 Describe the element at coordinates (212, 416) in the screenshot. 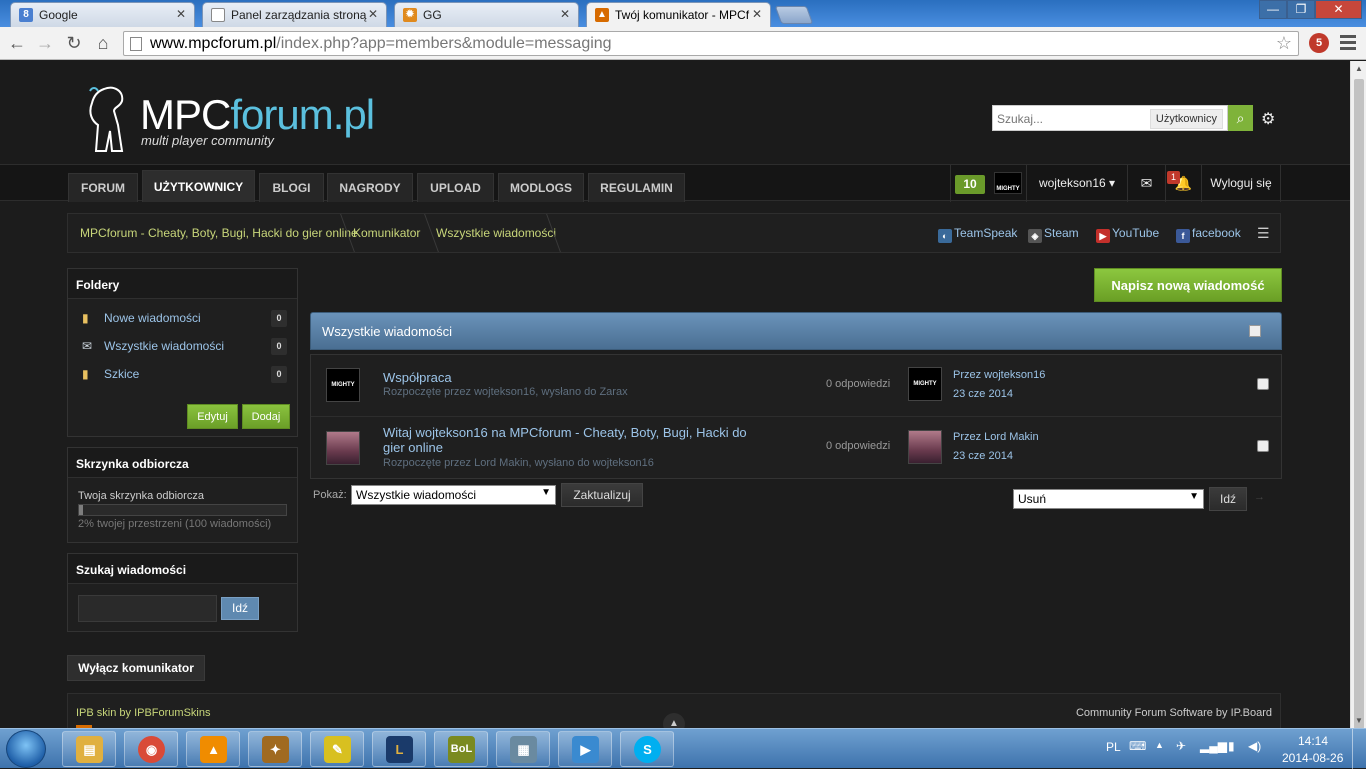

I see `edit-folders-button: Edytuj` at that location.